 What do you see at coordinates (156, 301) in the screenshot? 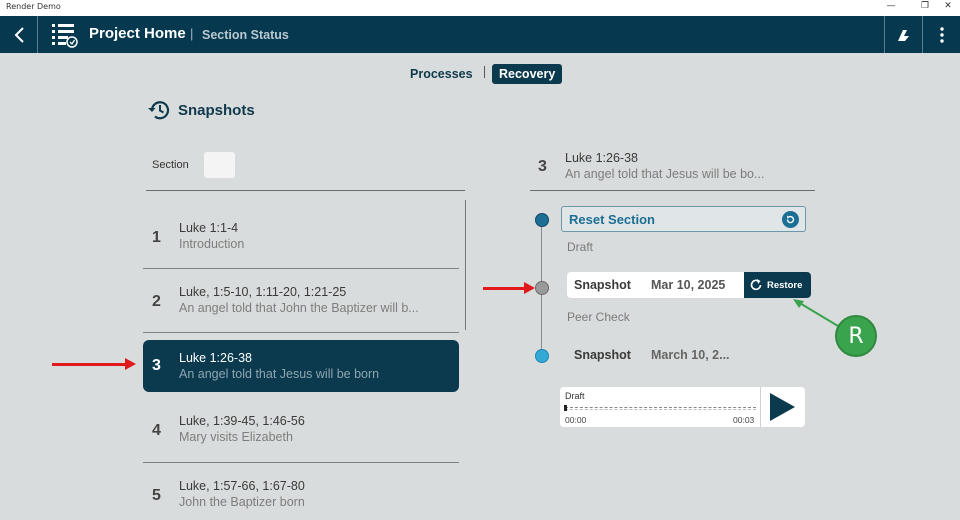
I see `section-number: 2` at bounding box center [156, 301].